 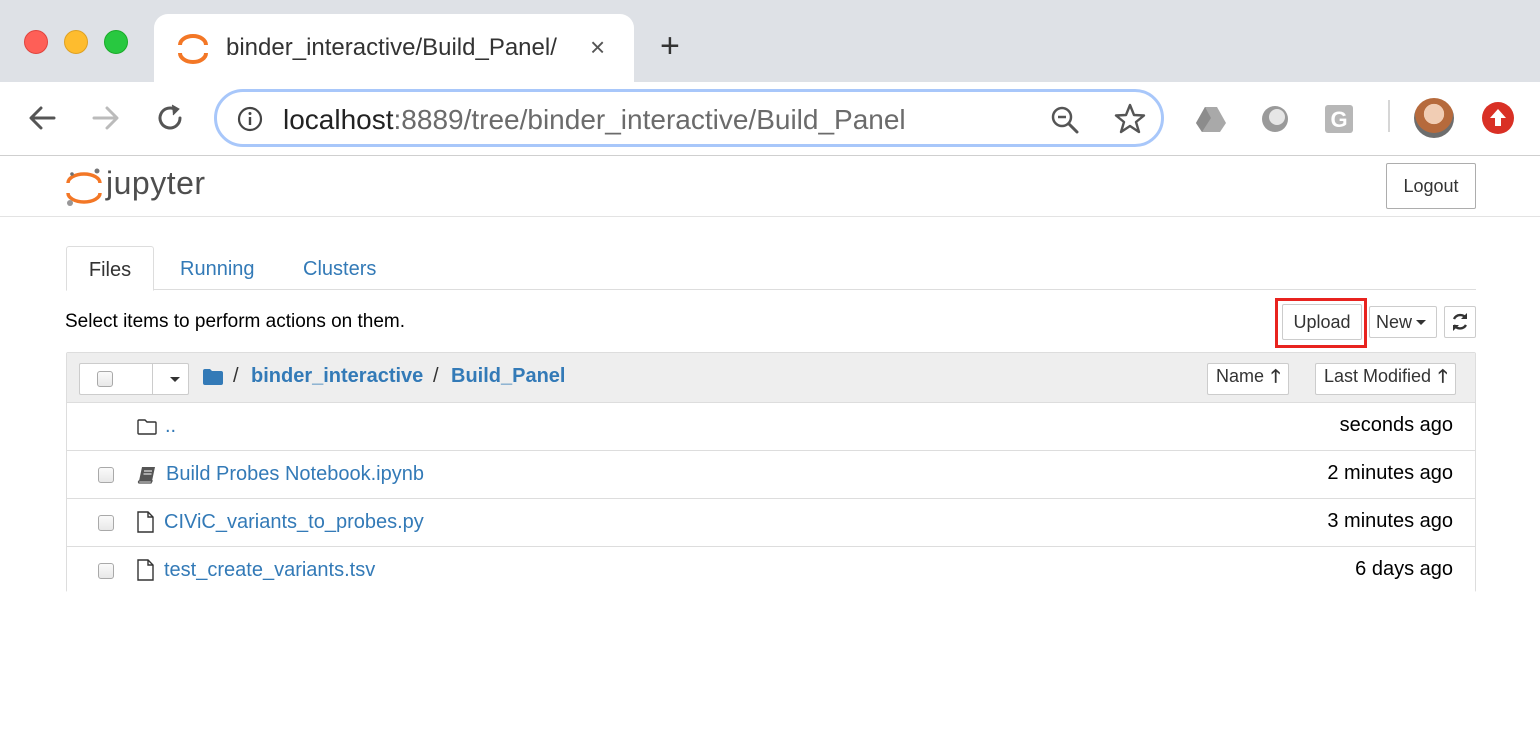 What do you see at coordinates (339, 268) in the screenshot?
I see `tab-clusters: Clusters` at bounding box center [339, 268].